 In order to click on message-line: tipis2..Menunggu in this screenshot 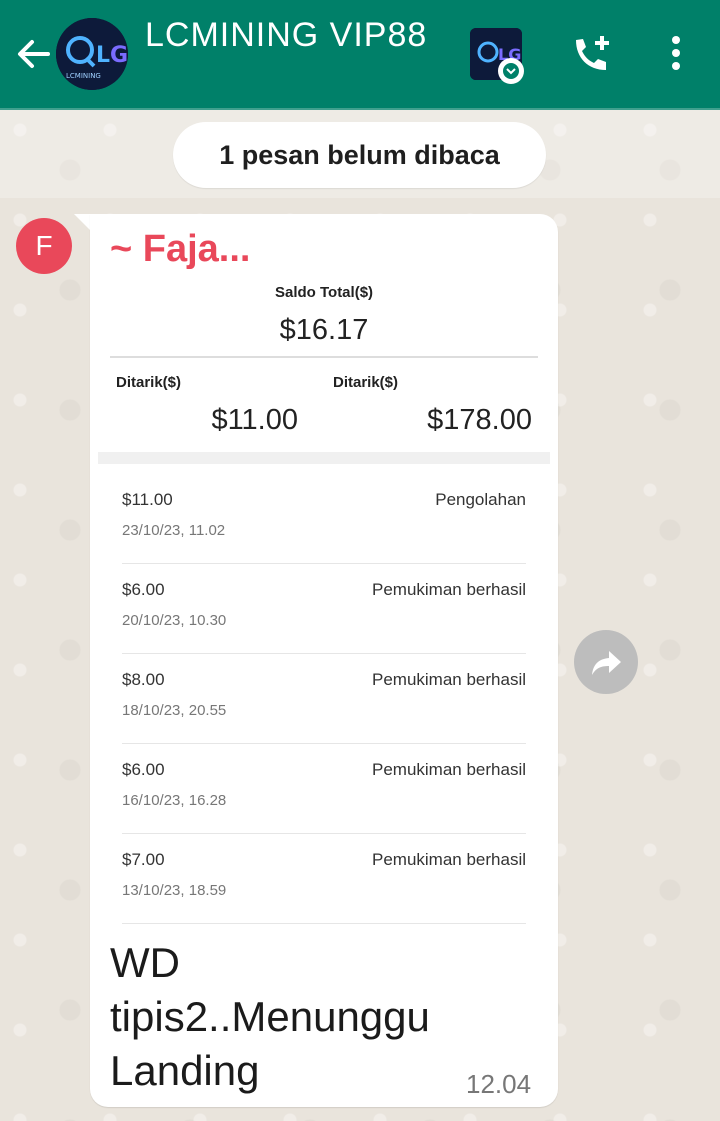, I will do `click(270, 1016)`.